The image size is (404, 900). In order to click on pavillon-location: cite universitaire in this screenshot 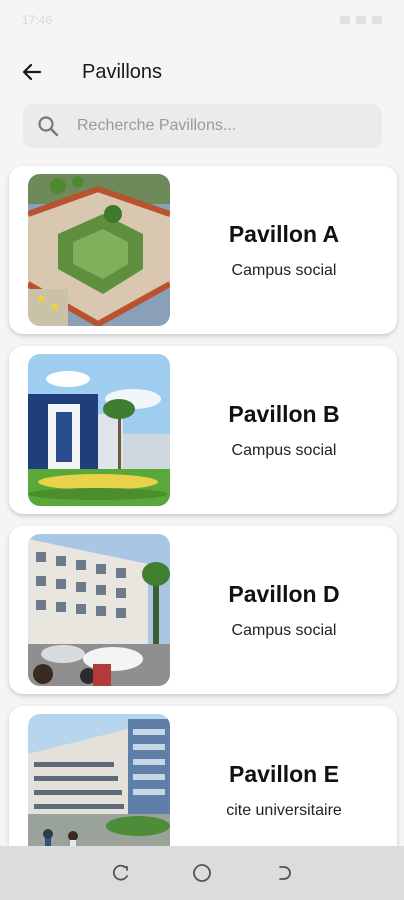, I will do `click(284, 810)`.